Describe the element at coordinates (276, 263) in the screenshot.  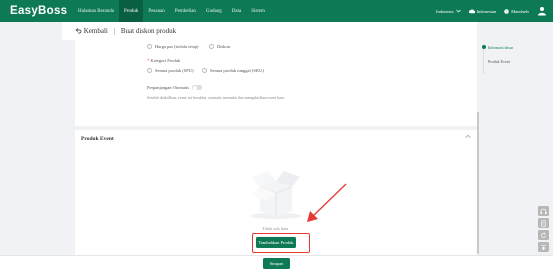
I see `save-button: Simpan` at that location.